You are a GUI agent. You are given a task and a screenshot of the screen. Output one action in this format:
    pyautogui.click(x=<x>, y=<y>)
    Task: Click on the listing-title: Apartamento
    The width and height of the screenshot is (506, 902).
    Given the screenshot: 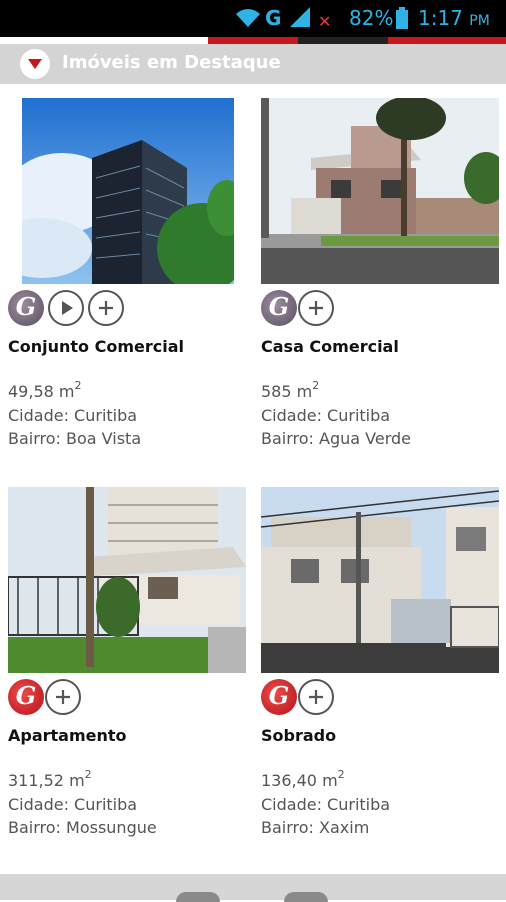 What is the action you would take?
    pyautogui.click(x=67, y=735)
    